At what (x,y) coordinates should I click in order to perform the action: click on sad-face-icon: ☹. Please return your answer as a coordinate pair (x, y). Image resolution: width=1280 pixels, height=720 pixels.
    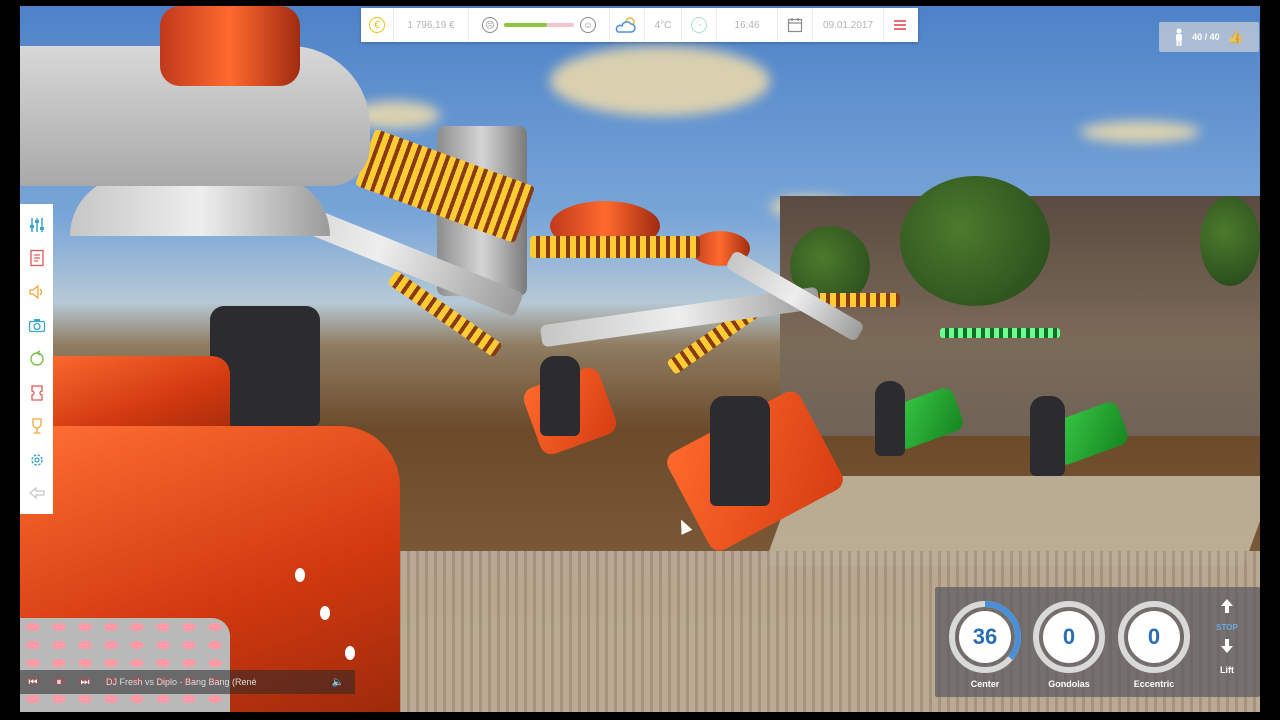
    Looking at the image, I should click on (490, 25).